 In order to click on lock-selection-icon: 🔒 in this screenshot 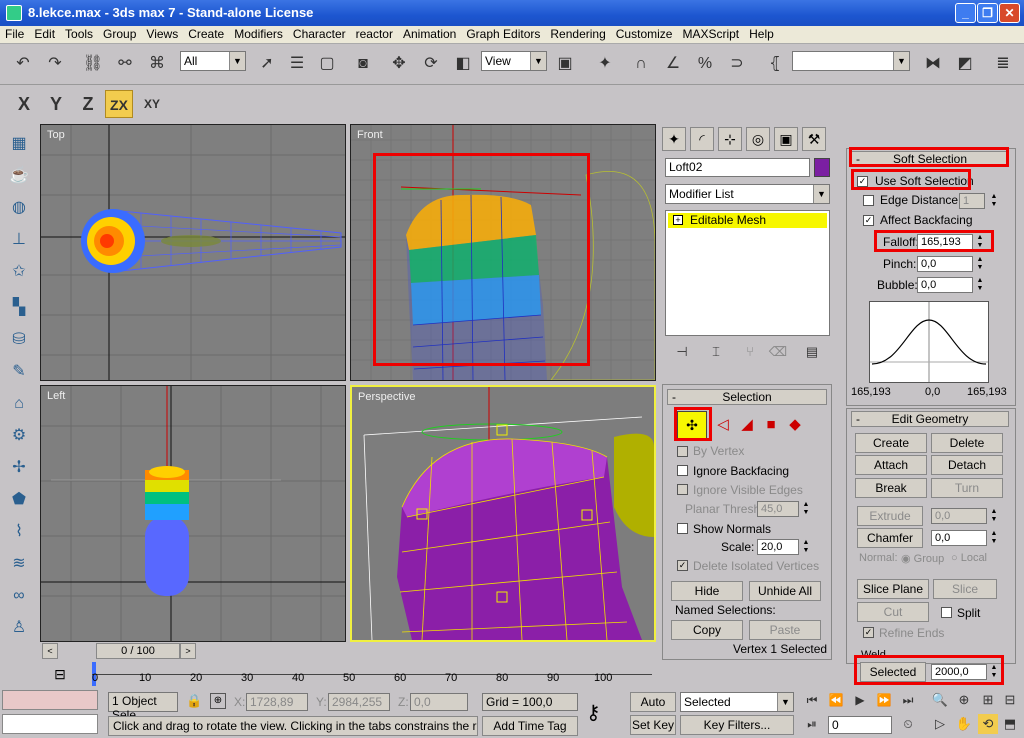, I will do `click(194, 701)`.